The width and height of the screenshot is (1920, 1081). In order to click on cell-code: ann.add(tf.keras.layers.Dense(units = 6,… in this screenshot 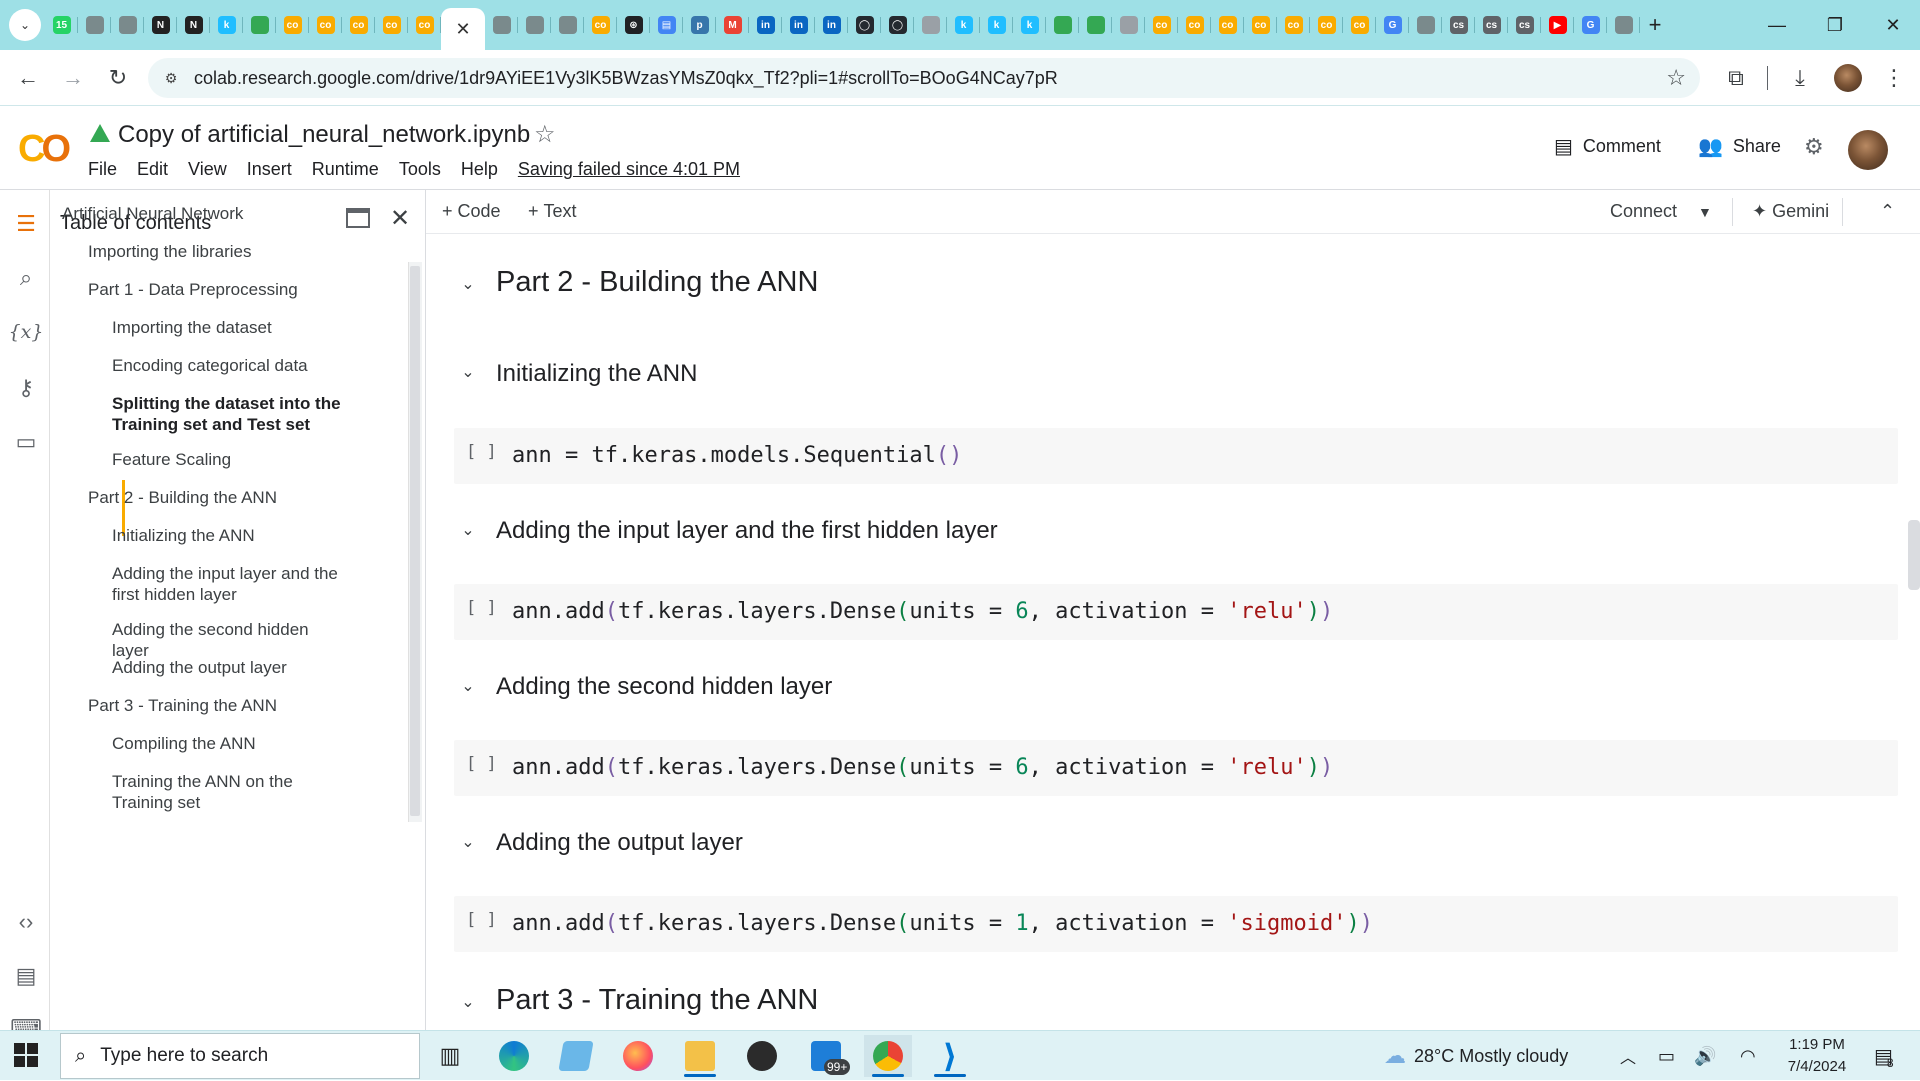, I will do `click(922, 611)`.